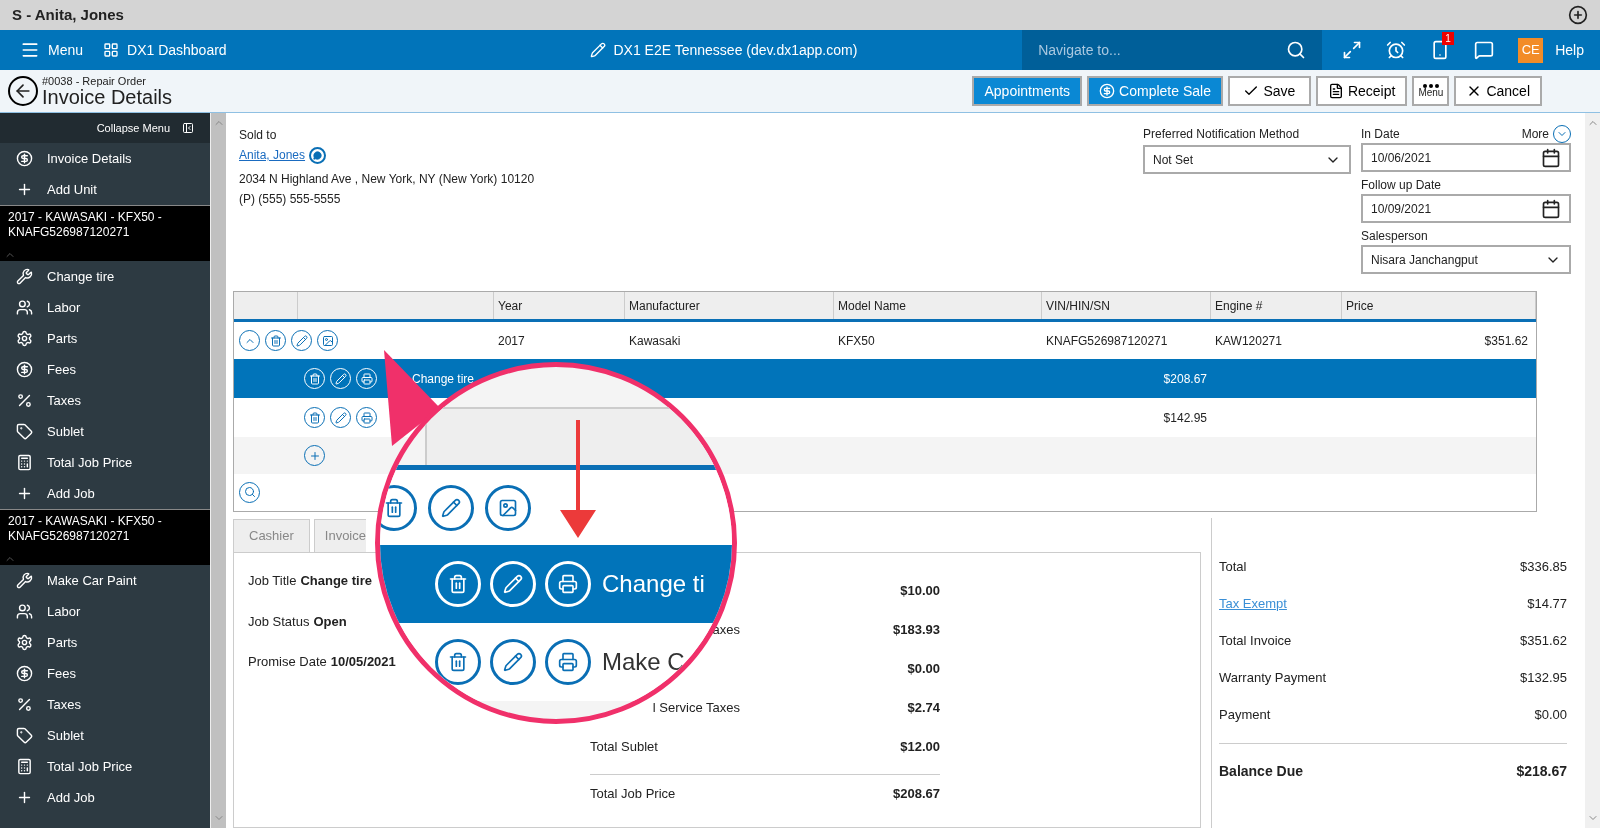 Image resolution: width=1600 pixels, height=828 pixels. I want to click on unit-title: 2017 - KAWASAKI - KFX50 - KNAFG526987120271, so click(85, 224).